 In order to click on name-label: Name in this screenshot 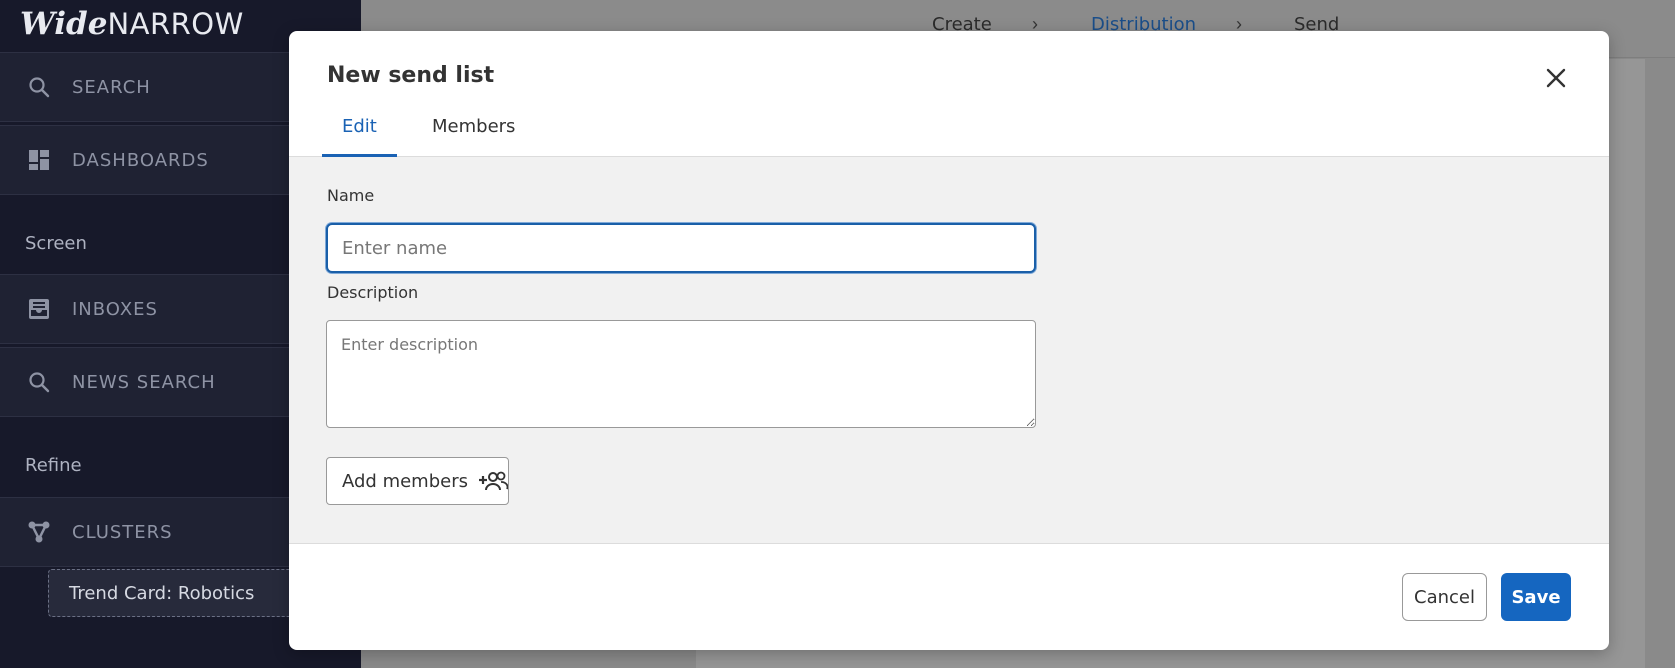, I will do `click(351, 195)`.